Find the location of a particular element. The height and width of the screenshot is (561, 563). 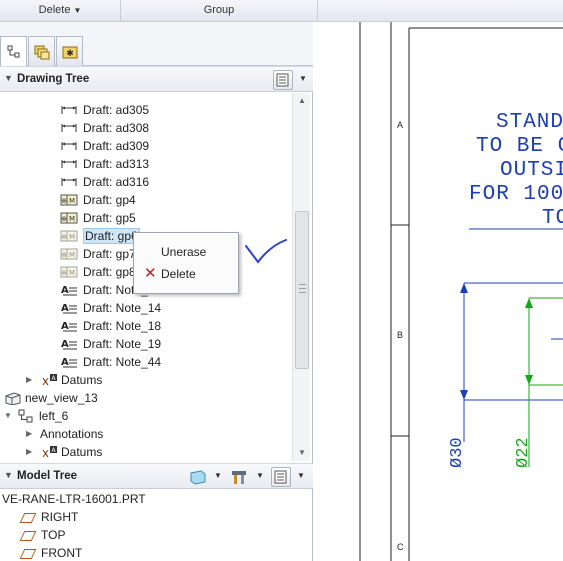

tree-settings-button is located at coordinates (283, 80).